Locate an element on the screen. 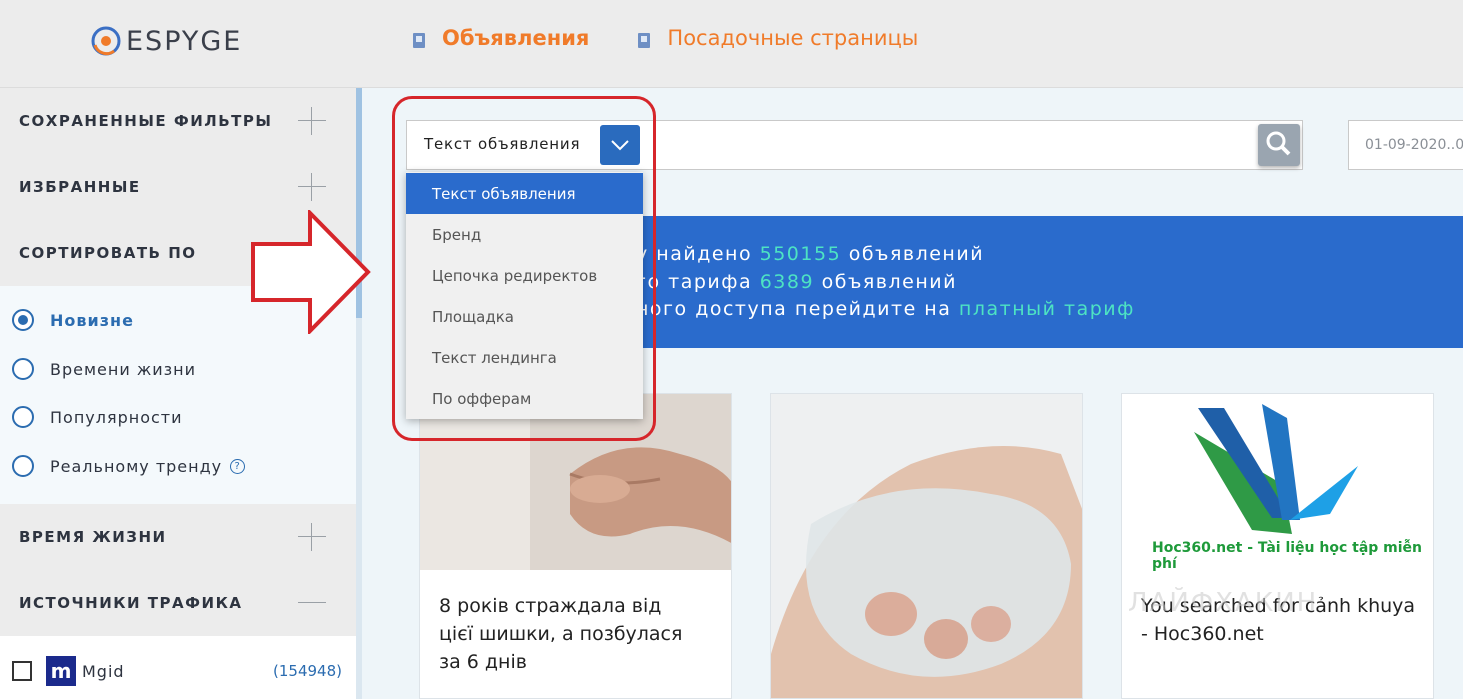  nav-landing-pages: Посадочные страницы is located at coordinates (777, 38).